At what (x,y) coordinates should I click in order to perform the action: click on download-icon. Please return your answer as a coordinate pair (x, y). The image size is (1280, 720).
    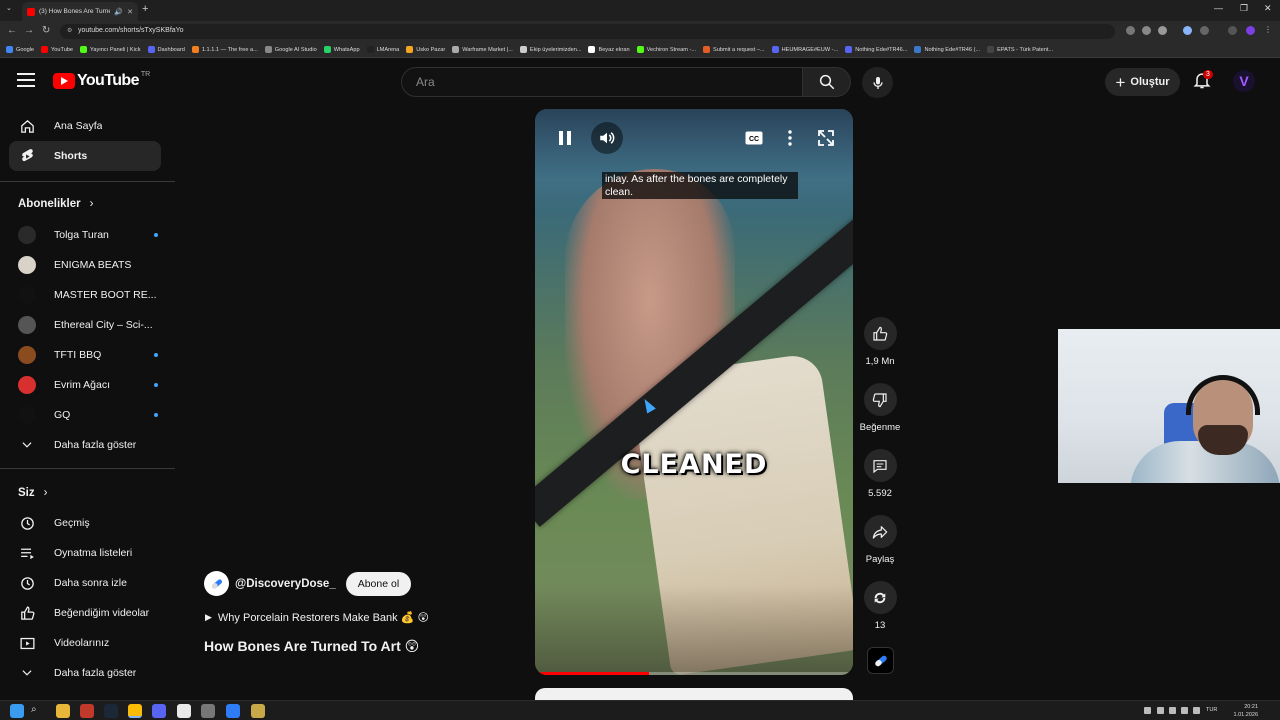
    Looking at the image, I should click on (1232, 30).